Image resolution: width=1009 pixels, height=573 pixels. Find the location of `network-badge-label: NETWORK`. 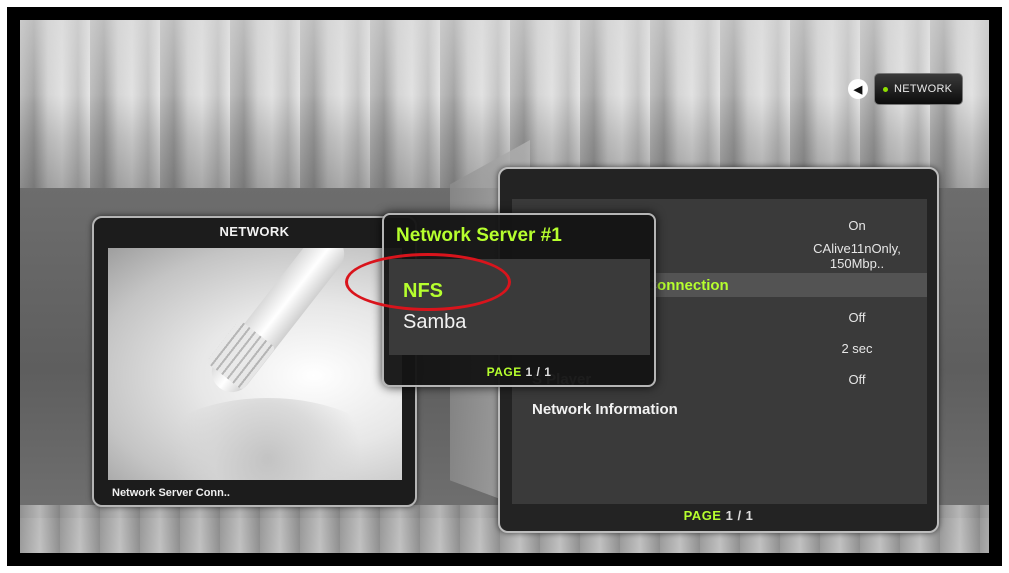

network-badge-label: NETWORK is located at coordinates (923, 89).